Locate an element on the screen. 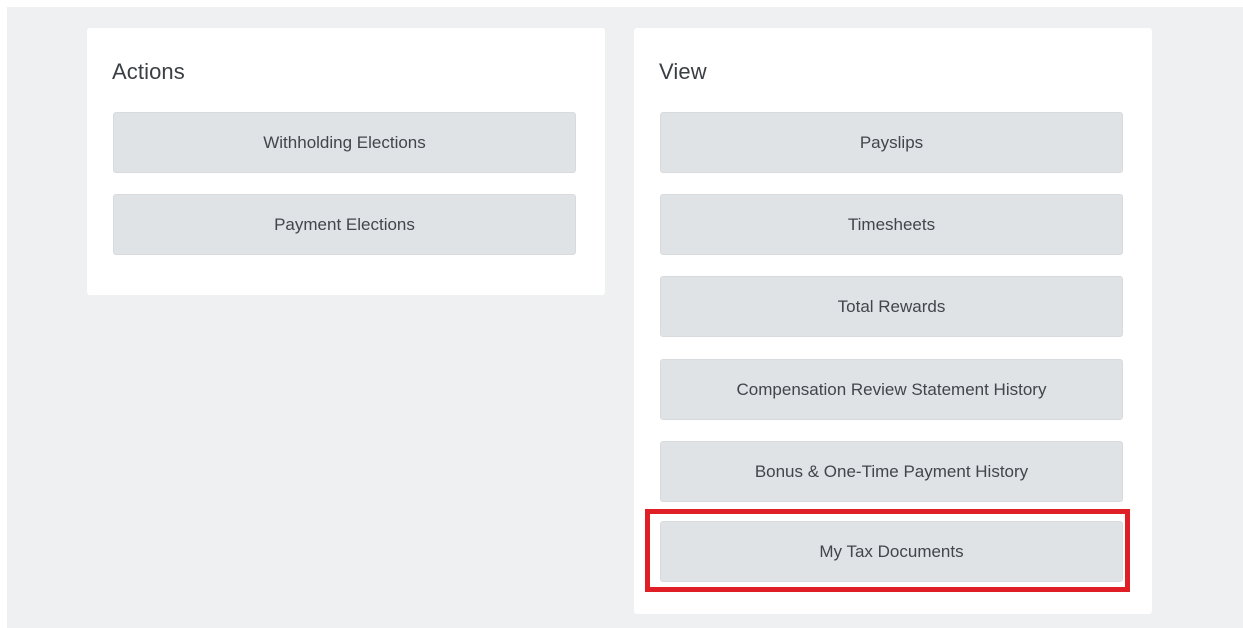 The image size is (1243, 628). payslips-button: Payslips is located at coordinates (891, 142).